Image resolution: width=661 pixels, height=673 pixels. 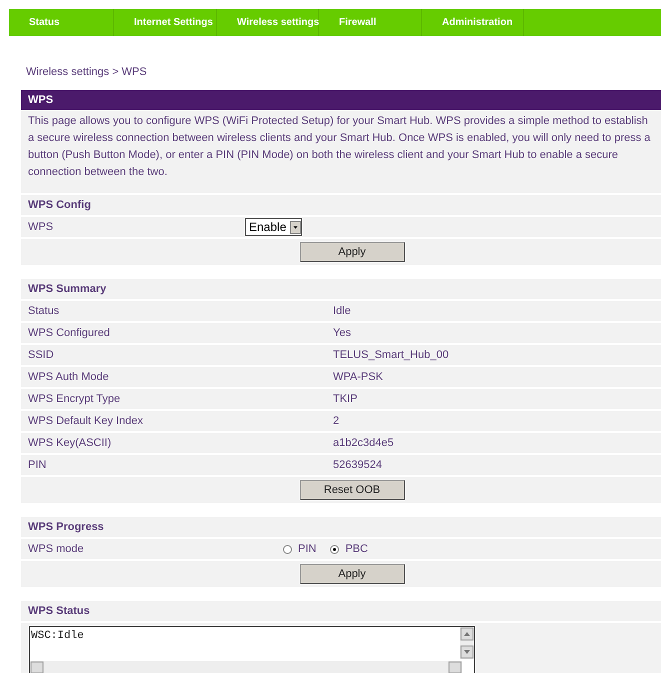 What do you see at coordinates (356, 549) in the screenshot?
I see `radio-label: PBC` at bounding box center [356, 549].